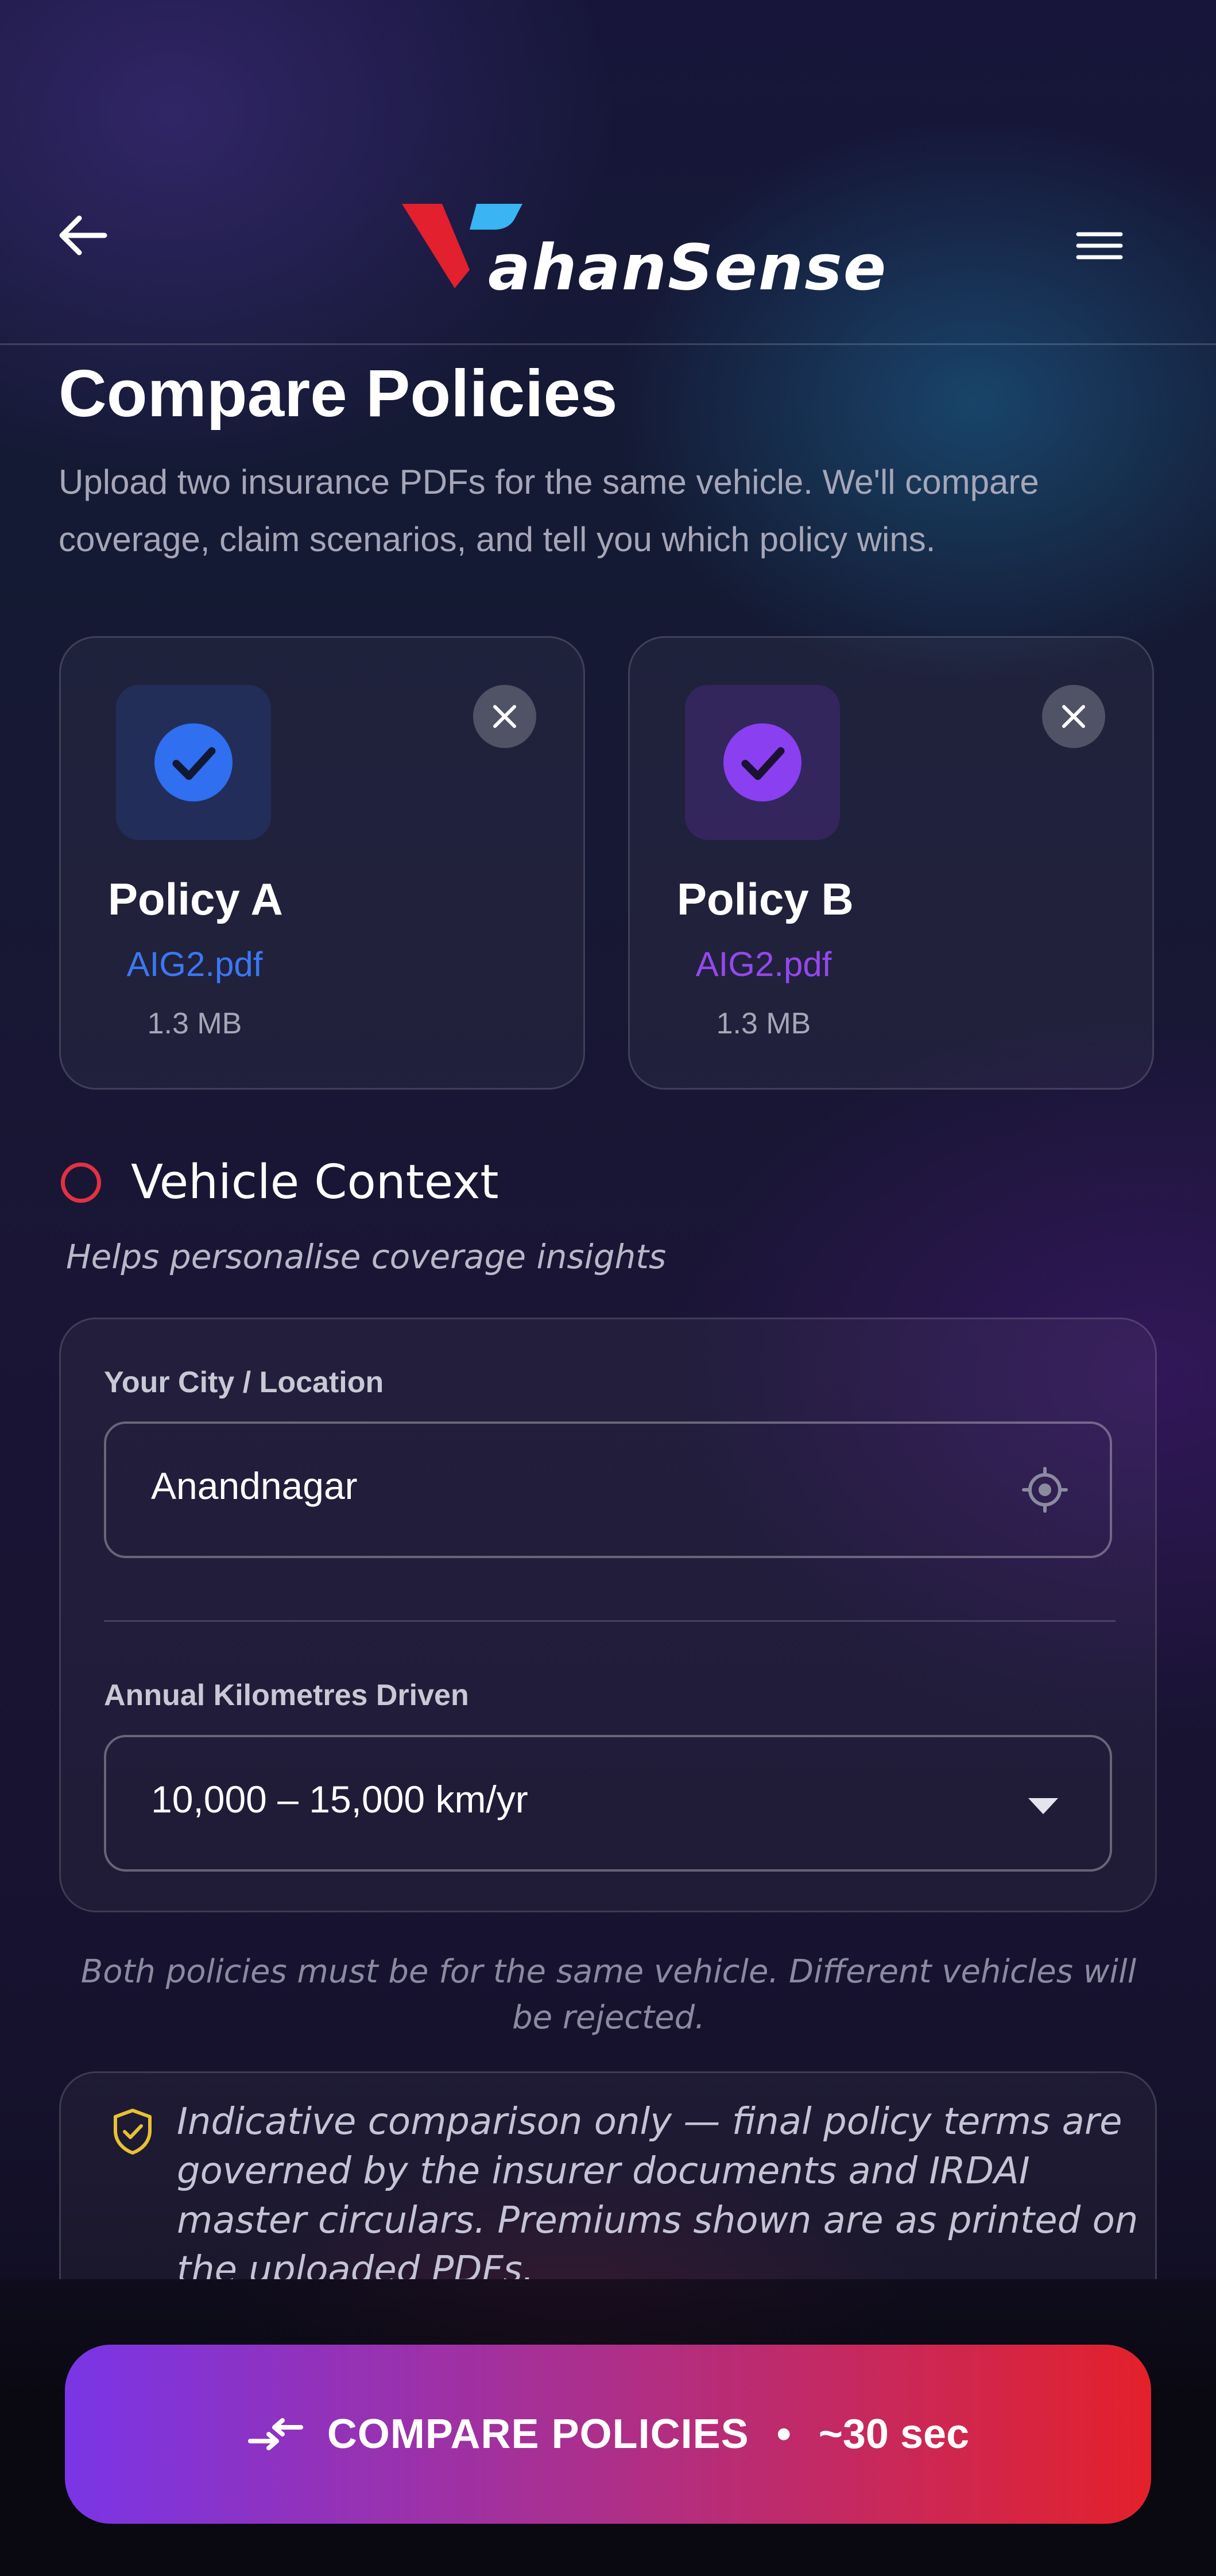 The width and height of the screenshot is (1216, 2576). What do you see at coordinates (254, 1486) in the screenshot?
I see `city-value: Anandnagar` at bounding box center [254, 1486].